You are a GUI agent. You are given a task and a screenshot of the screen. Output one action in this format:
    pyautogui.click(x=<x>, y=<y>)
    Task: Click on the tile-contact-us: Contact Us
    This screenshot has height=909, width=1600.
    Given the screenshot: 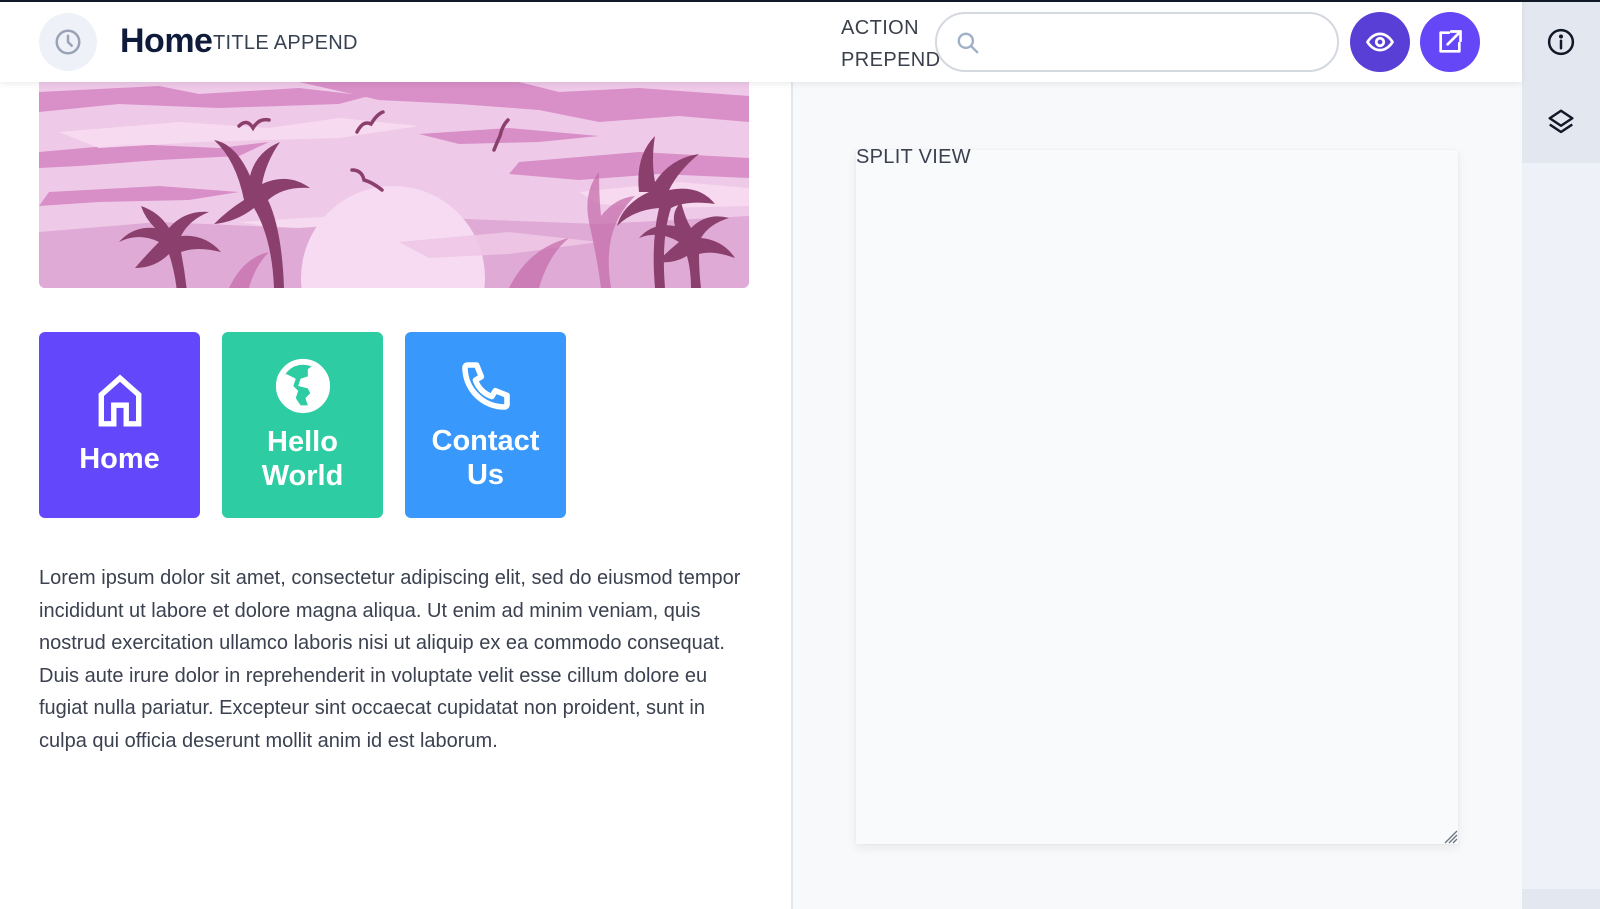 What is the action you would take?
    pyautogui.click(x=485, y=425)
    